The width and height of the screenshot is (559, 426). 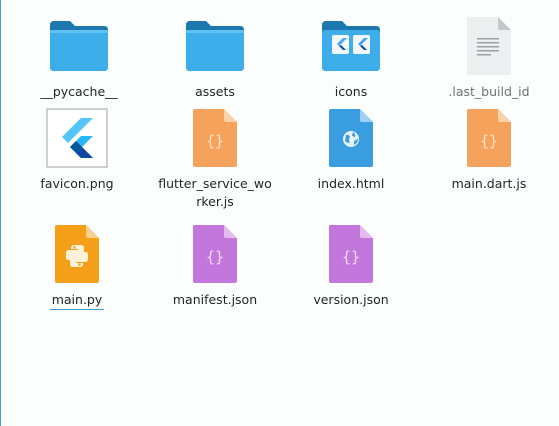 I want to click on html-file-icon, so click(x=351, y=138).